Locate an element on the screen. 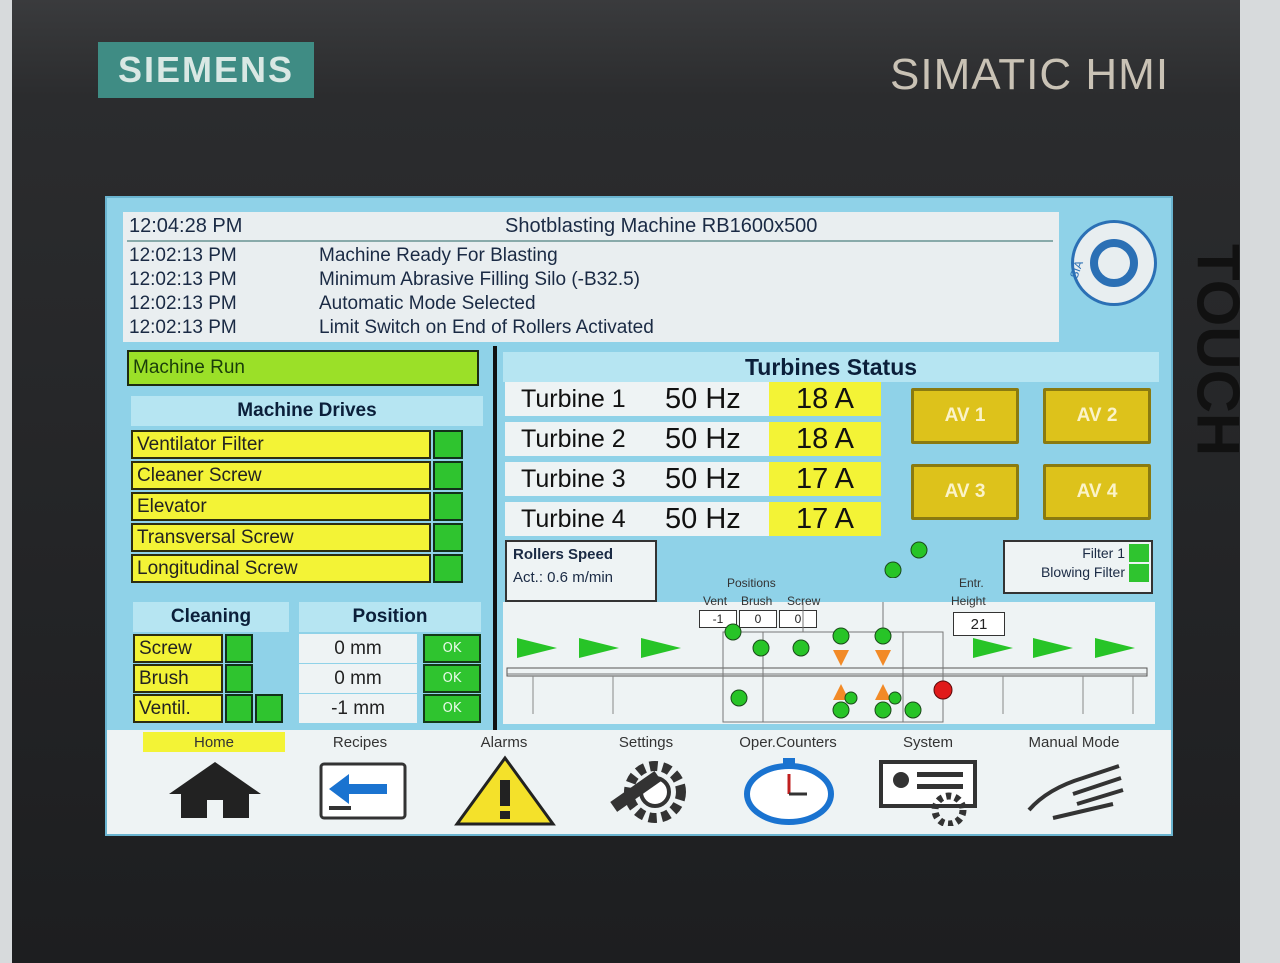 This screenshot has height=963, width=1280. blowing-filter-label: Blowing Filter is located at coordinates (1082, 572).